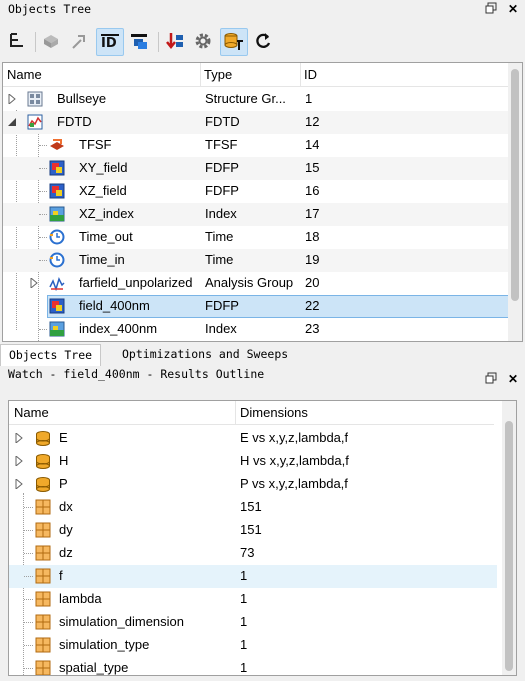  What do you see at coordinates (274, 412) in the screenshot?
I see `column-header-dimensions: Dimensions` at bounding box center [274, 412].